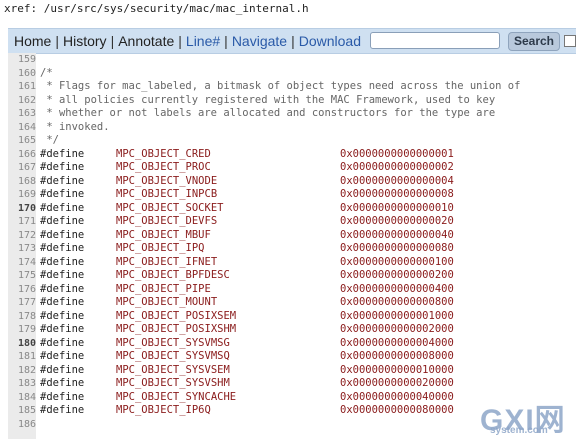 This screenshot has height=439, width=576. Describe the element at coordinates (397, 167) in the screenshot. I see `macro-value: 0x0000000000000002` at that location.